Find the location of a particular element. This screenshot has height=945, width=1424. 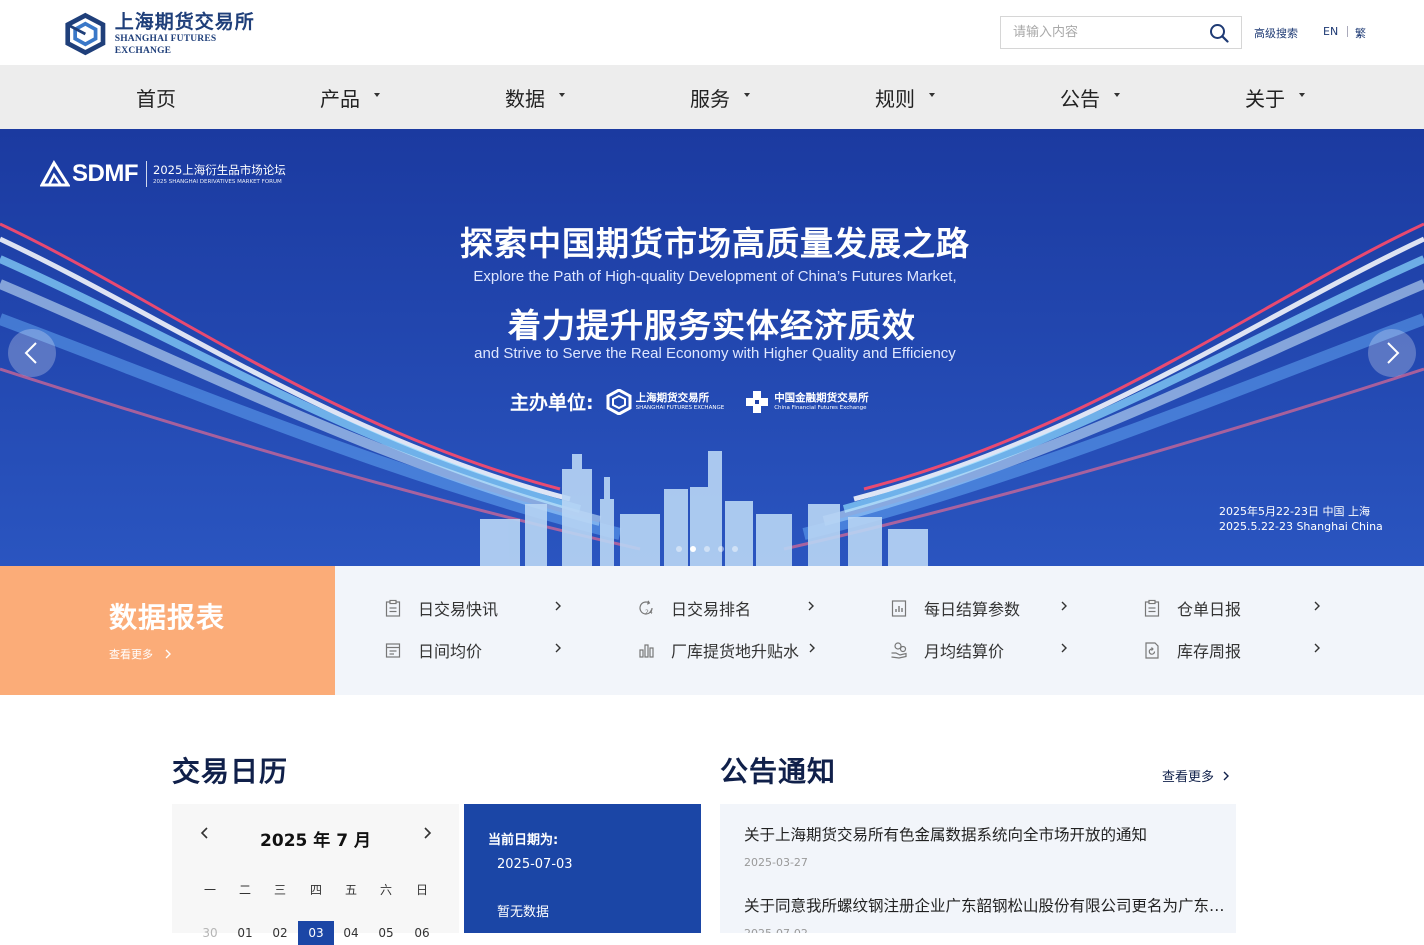

notices-more-label: 查看更多 is located at coordinates (1188, 777).